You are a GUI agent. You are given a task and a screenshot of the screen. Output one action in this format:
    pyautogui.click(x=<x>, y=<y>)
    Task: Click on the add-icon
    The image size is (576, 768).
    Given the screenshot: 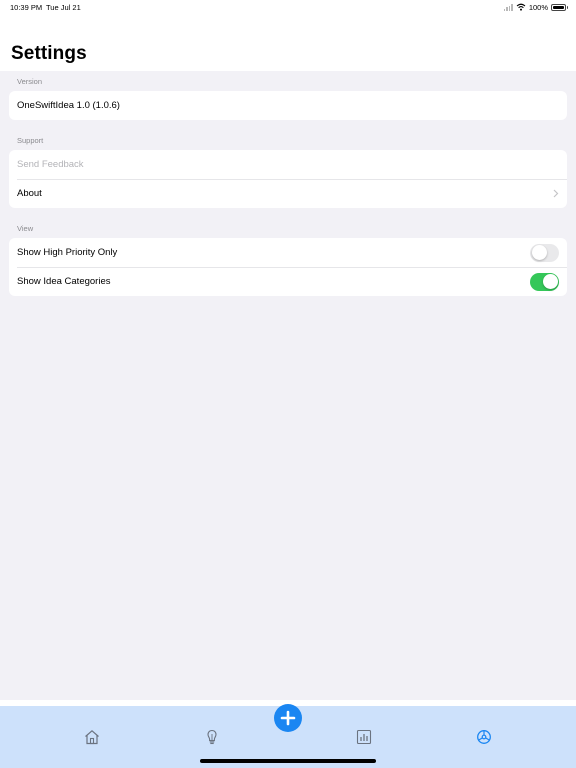 What is the action you would take?
    pyautogui.click(x=288, y=718)
    